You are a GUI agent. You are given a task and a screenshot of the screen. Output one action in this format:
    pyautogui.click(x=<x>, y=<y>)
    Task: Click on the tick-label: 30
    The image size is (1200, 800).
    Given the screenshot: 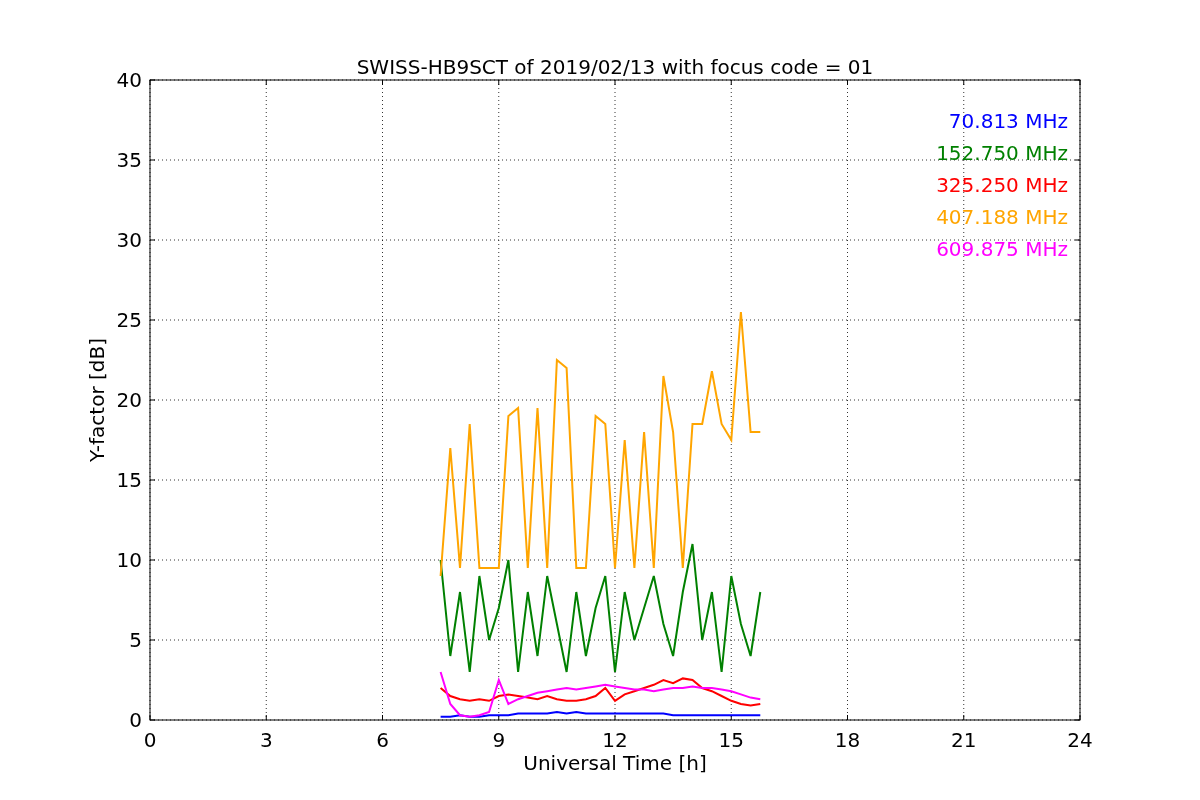 What is the action you would take?
    pyautogui.click(x=129, y=240)
    